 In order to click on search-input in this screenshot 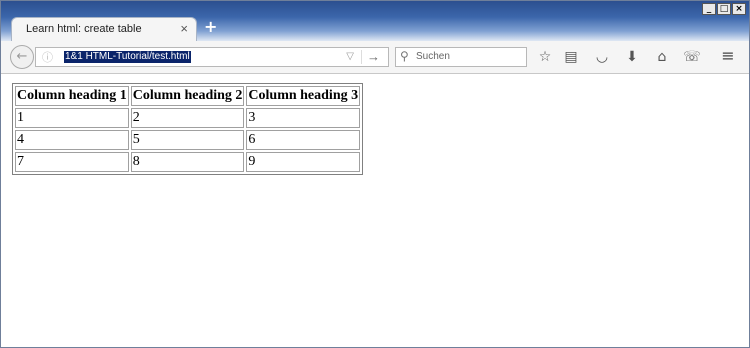, I will do `click(468, 56)`.